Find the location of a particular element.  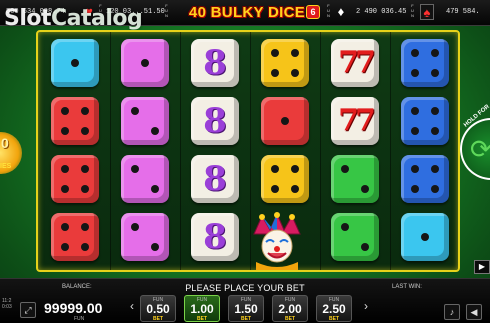

music-icon: ♪ is located at coordinates (452, 312).